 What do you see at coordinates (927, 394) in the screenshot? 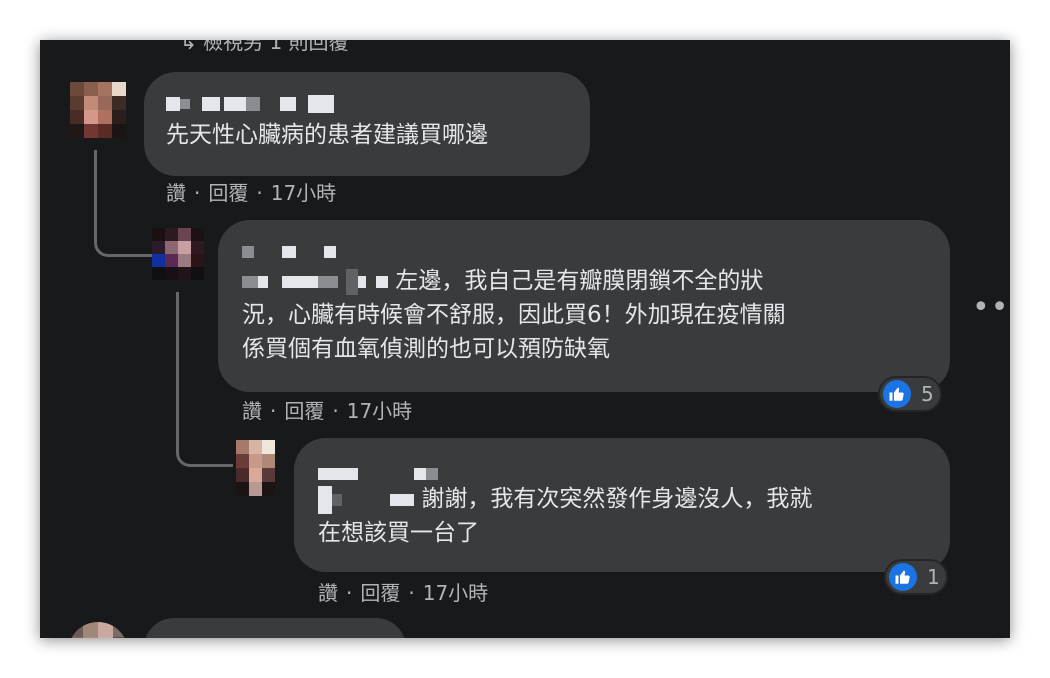
I see `reaction-count: 5` at bounding box center [927, 394].